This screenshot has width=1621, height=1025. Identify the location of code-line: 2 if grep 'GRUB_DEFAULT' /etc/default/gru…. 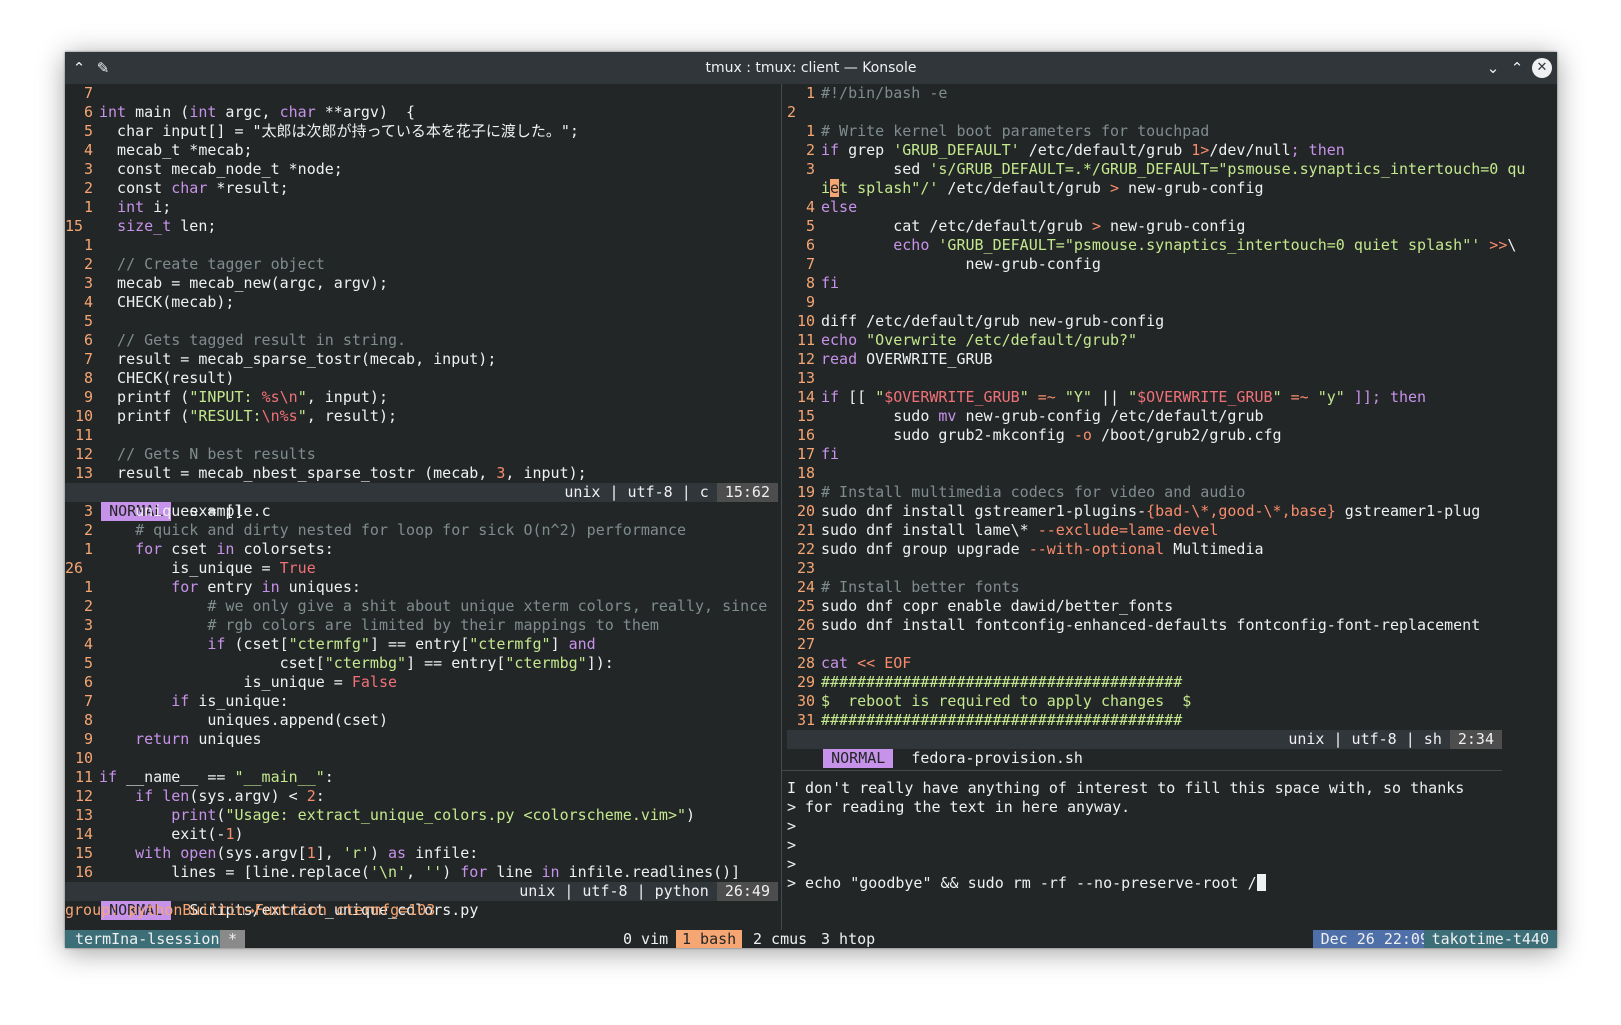
(1172, 150).